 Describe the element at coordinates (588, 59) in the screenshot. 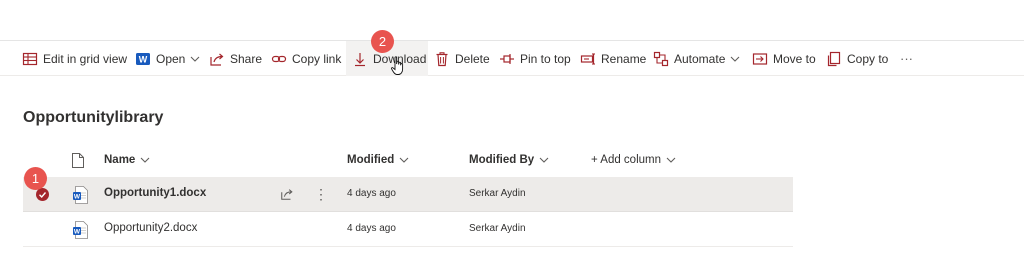

I see `rename-icon` at that location.